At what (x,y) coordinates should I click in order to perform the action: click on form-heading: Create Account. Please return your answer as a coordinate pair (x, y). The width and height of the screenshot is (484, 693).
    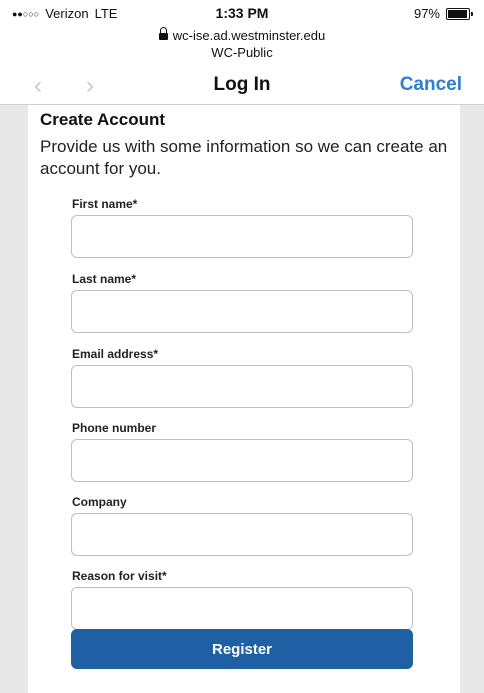
    Looking at the image, I should click on (103, 119).